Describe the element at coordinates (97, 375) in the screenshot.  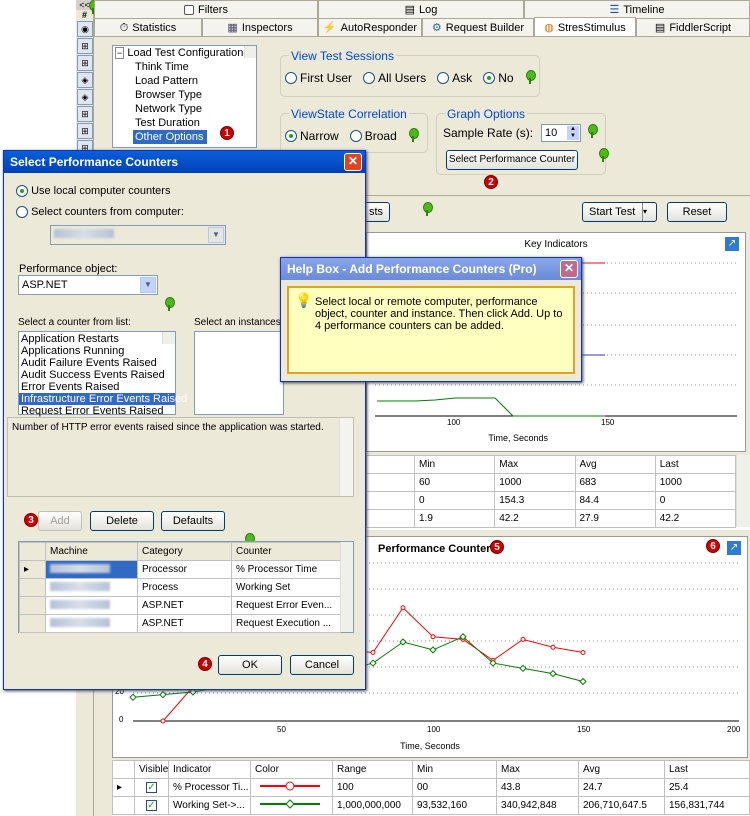
I see `list-item: Audit Success Events Raised` at that location.